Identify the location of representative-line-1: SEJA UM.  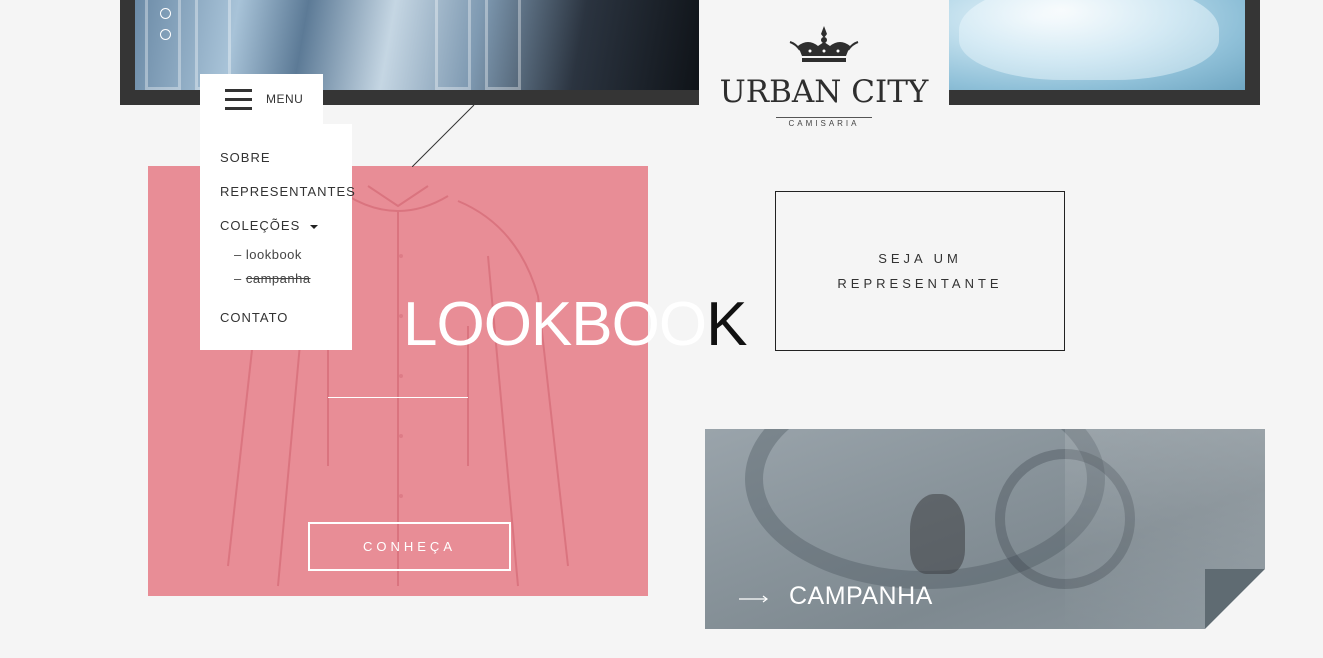
(920, 258).